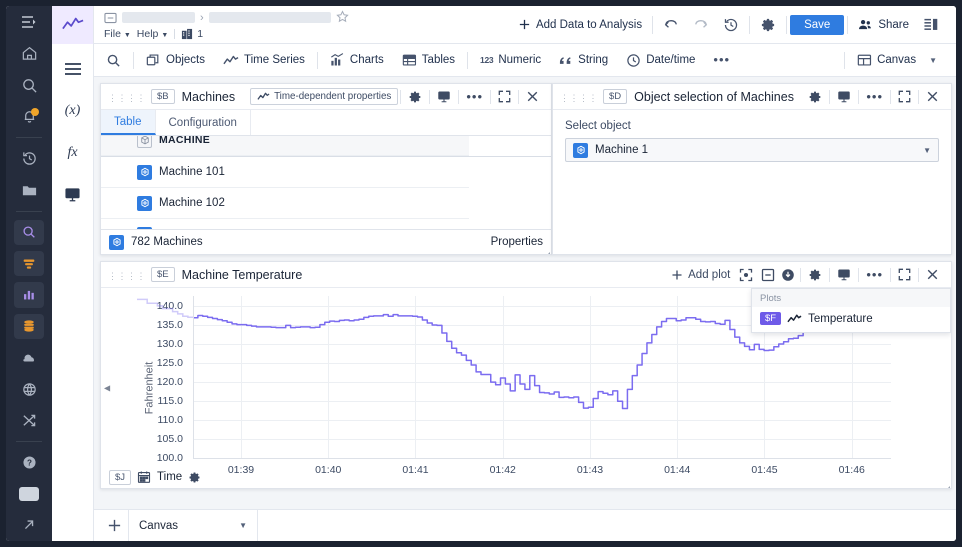  What do you see at coordinates (285, 146) in the screenshot?
I see `table-column-header: MACHINE` at bounding box center [285, 146].